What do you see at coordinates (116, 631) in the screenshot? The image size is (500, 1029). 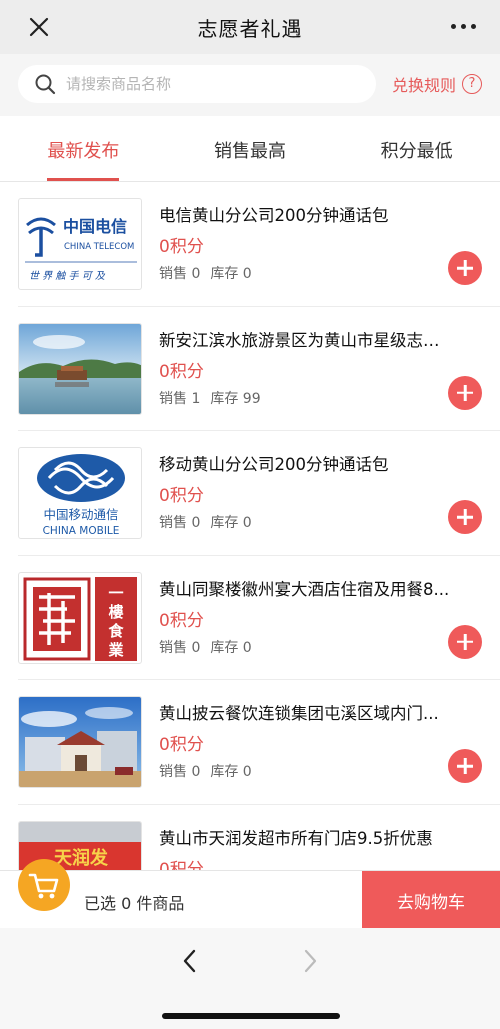 I see `svg-text: 食` at bounding box center [116, 631].